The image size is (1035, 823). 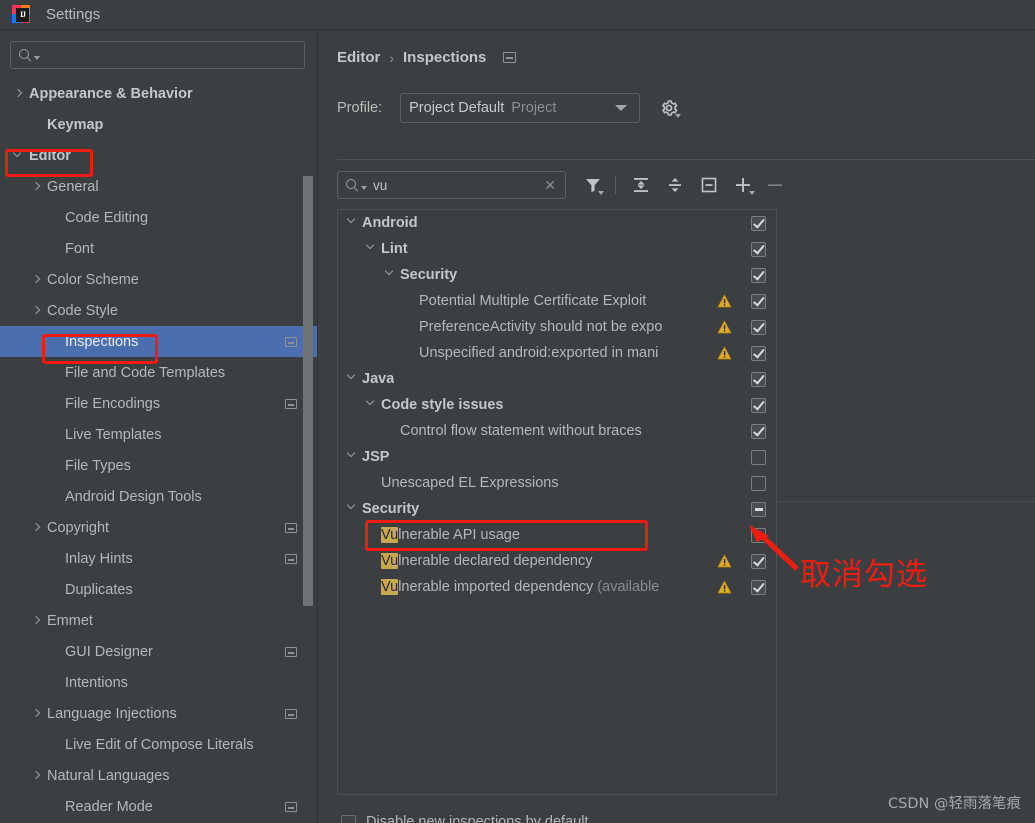 I want to click on profile-label: Profile:, so click(x=360, y=108).